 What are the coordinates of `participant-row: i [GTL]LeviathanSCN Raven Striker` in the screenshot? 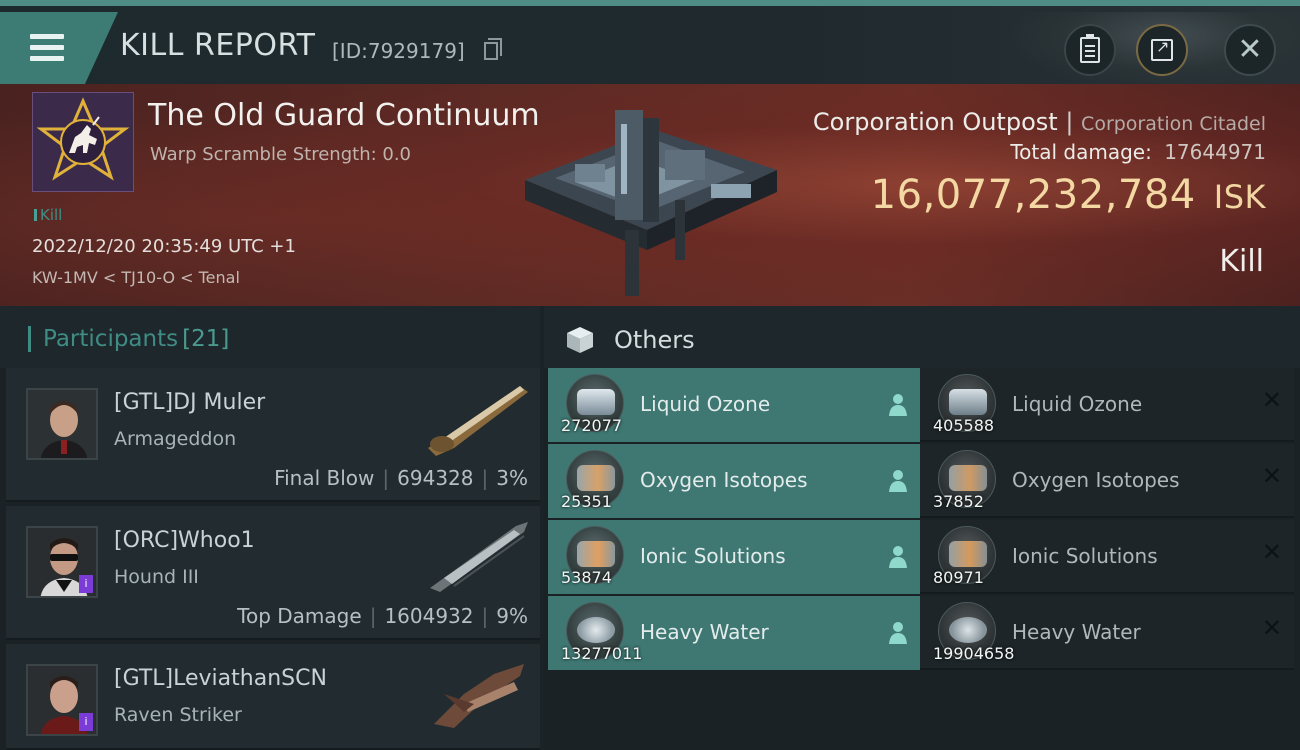 It's located at (273, 697).